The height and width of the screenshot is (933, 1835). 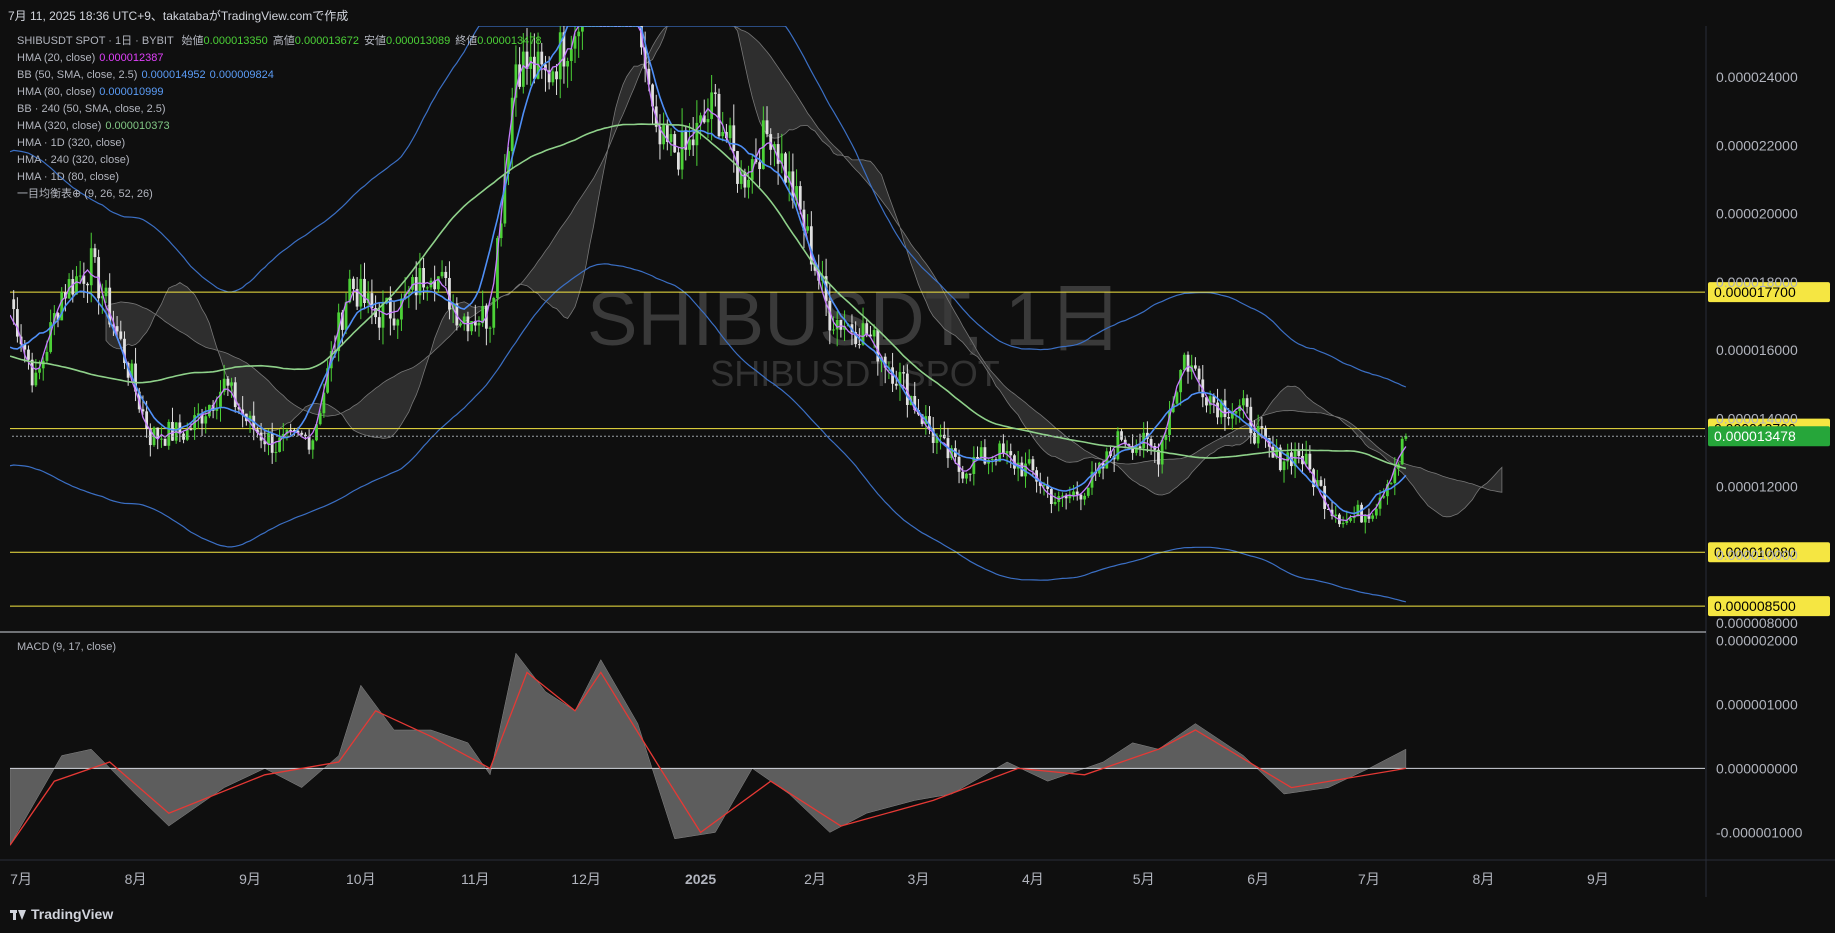 I want to click on ohlc-value: 0.000013089, so click(x=418, y=41).